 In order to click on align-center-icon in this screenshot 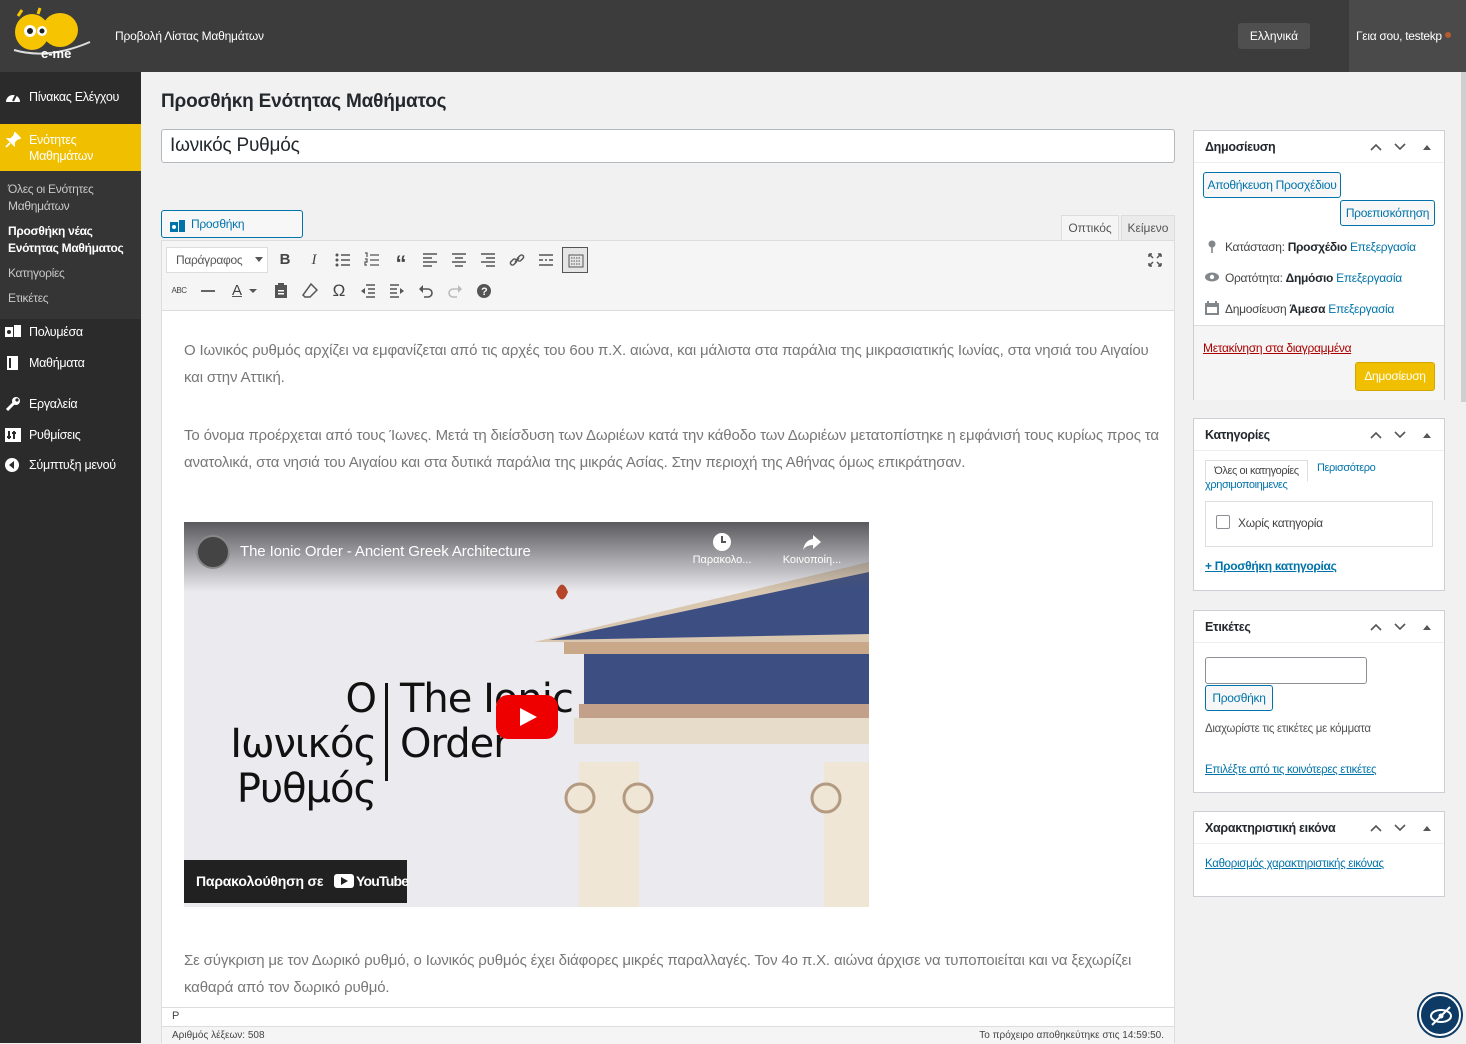, I will do `click(459, 260)`.